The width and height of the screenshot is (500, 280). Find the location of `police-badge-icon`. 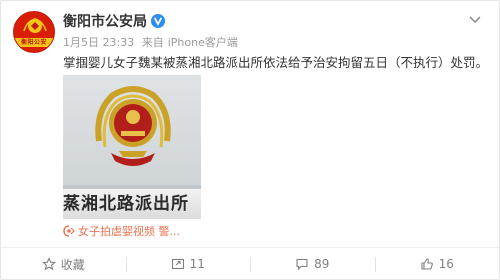

police-badge-icon is located at coordinates (35, 25).